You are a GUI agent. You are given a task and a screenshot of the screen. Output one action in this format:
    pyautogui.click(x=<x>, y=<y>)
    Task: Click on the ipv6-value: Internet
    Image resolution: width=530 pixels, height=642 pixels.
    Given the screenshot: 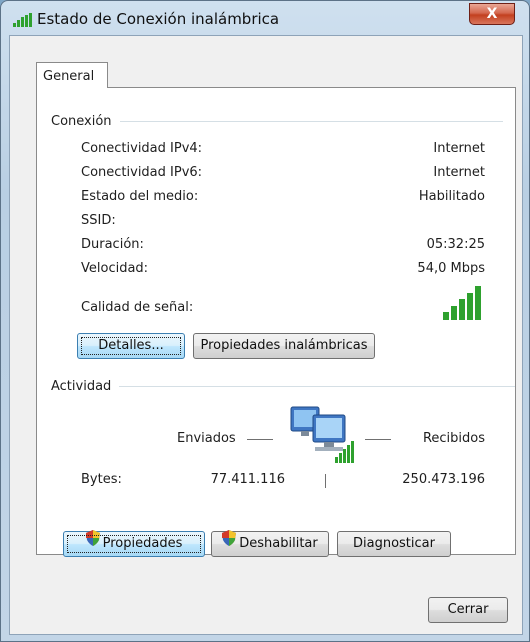 What is the action you would take?
    pyautogui.click(x=459, y=172)
    